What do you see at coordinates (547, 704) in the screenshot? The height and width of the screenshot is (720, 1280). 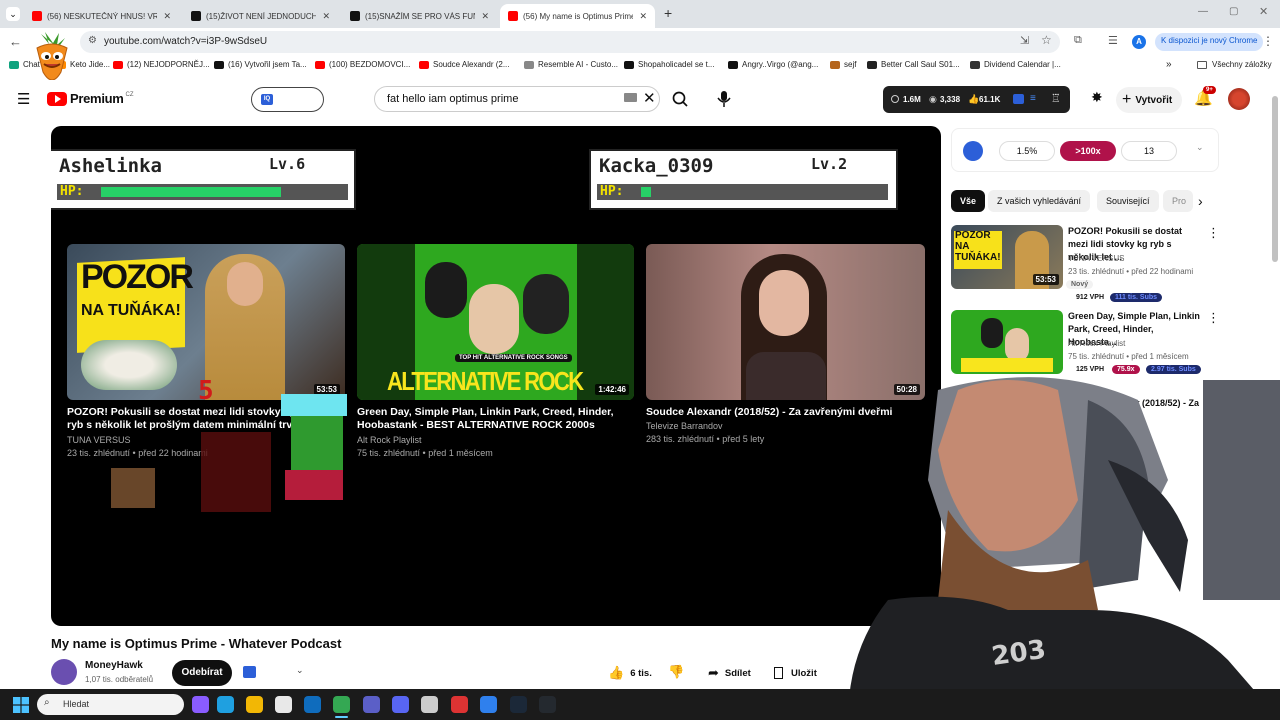 I see `github-icon` at bounding box center [547, 704].